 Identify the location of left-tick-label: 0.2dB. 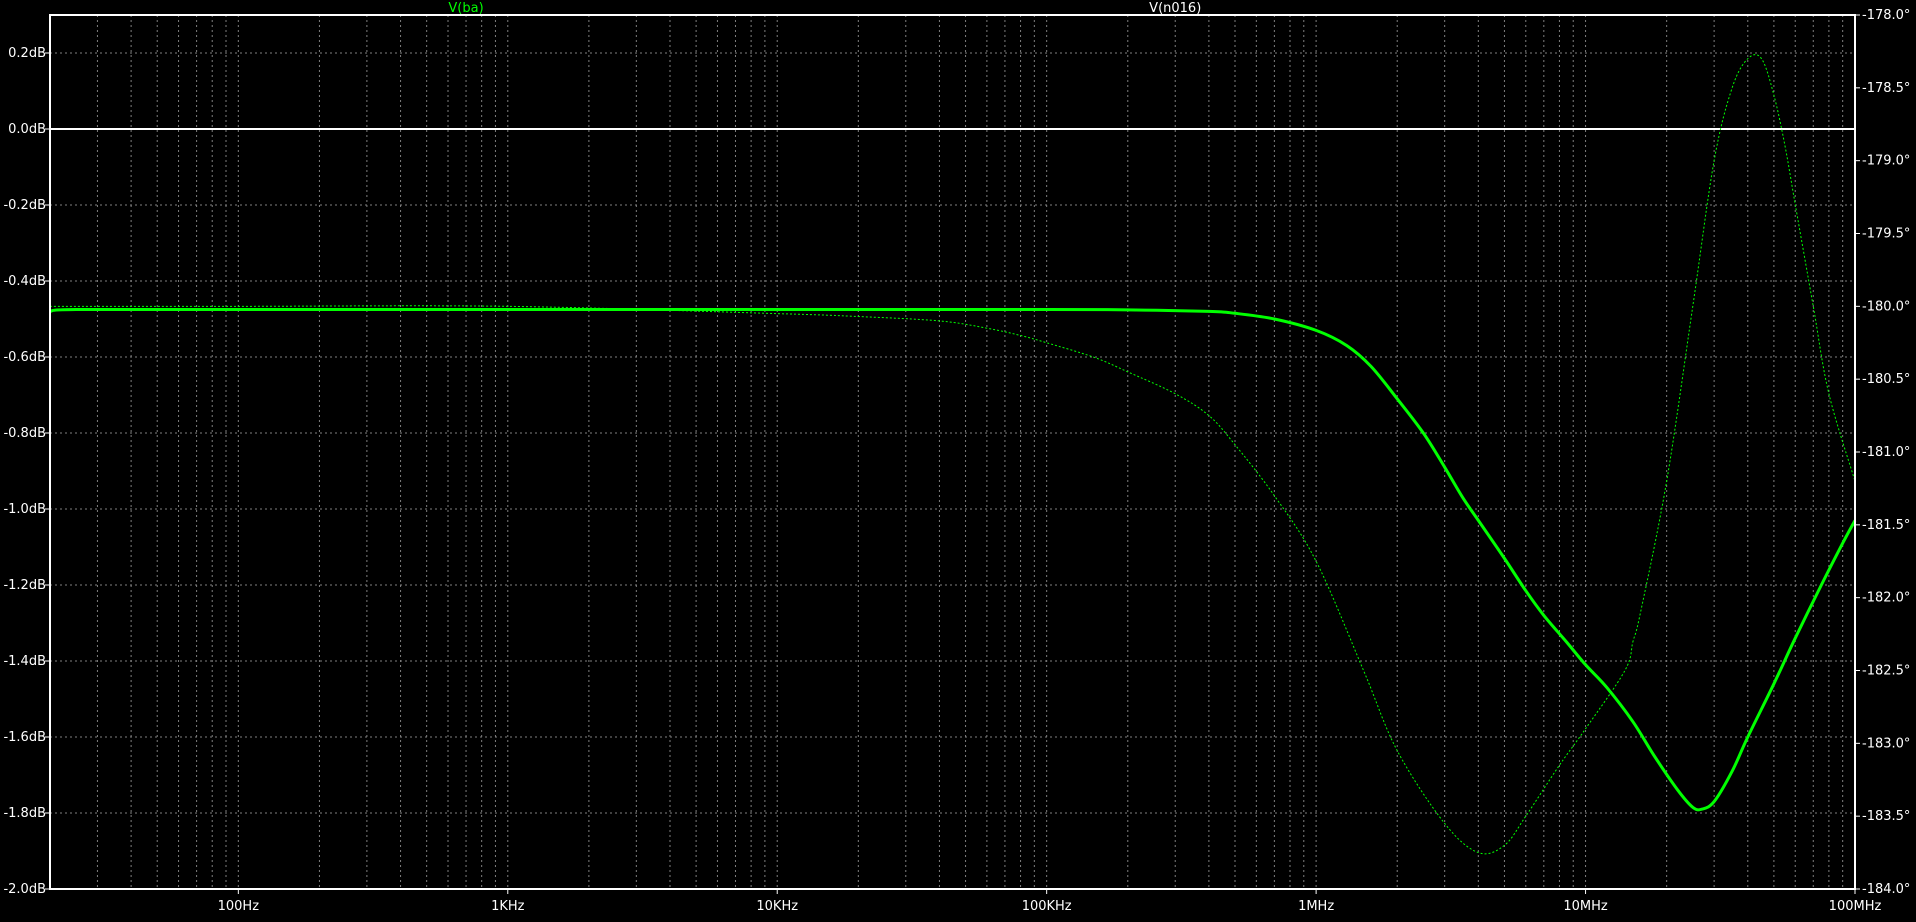
(27, 53).